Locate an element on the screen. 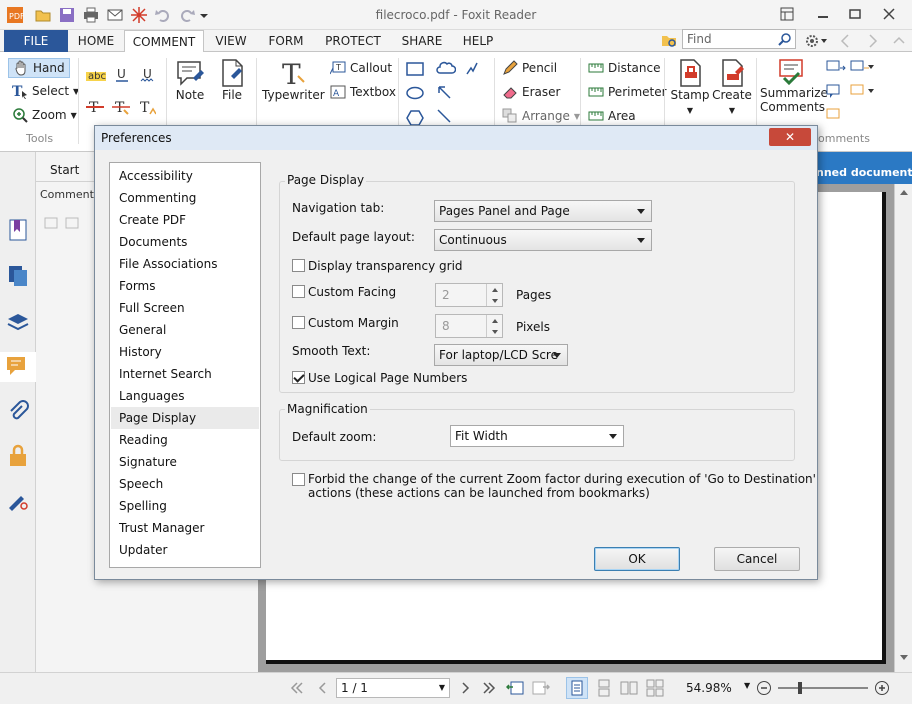  logical-page-numbers-checkbox is located at coordinates (298, 377).